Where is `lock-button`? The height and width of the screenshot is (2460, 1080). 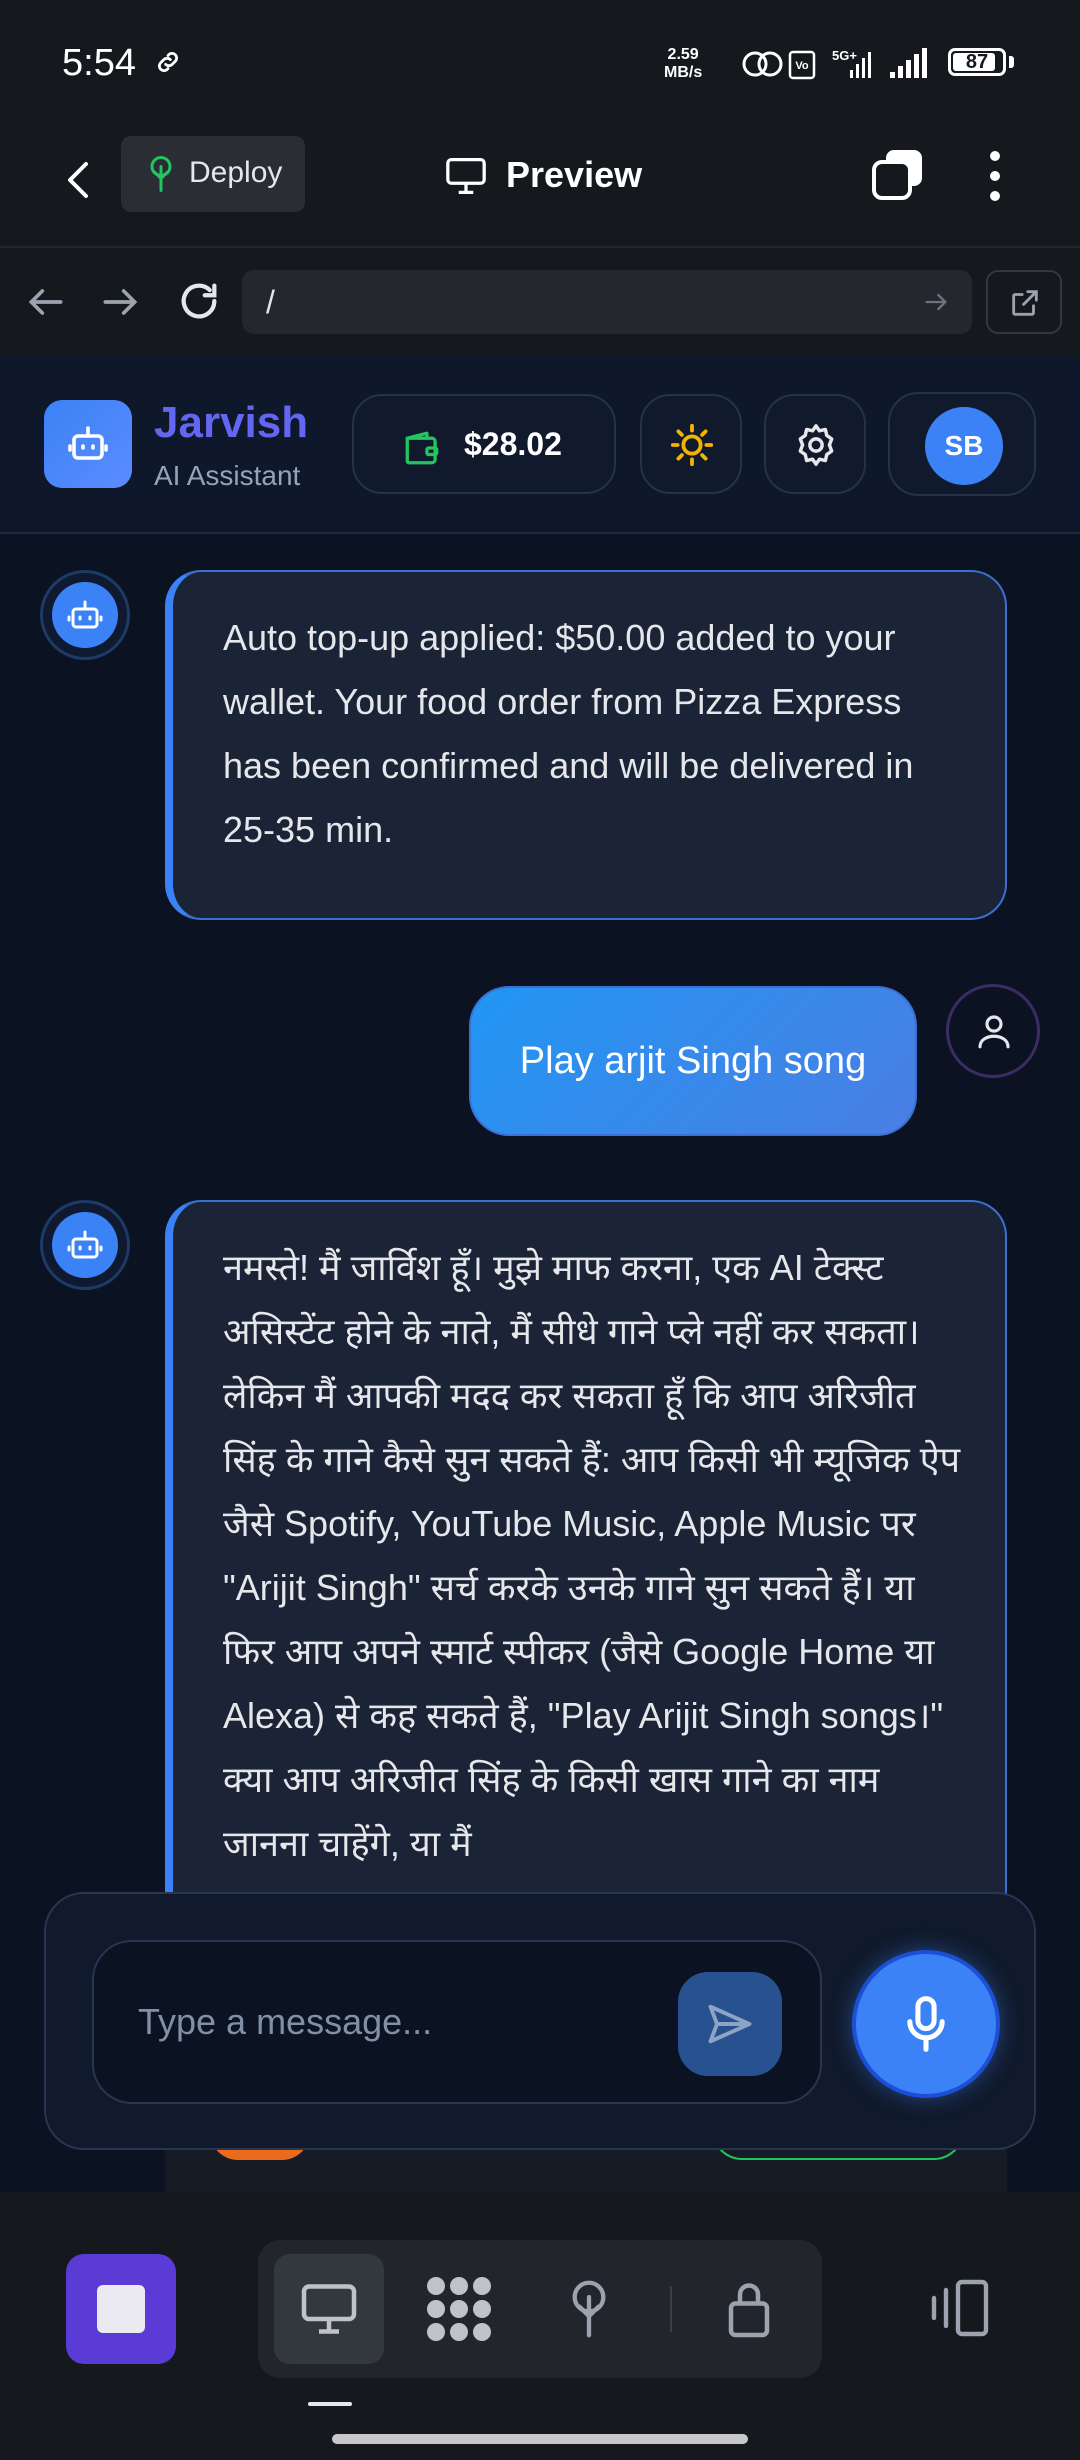
lock-button is located at coordinates (749, 2309).